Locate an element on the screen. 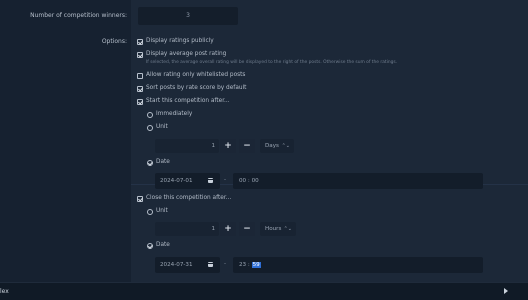 The image size is (528, 300). close-increment-button: + is located at coordinates (228, 229).